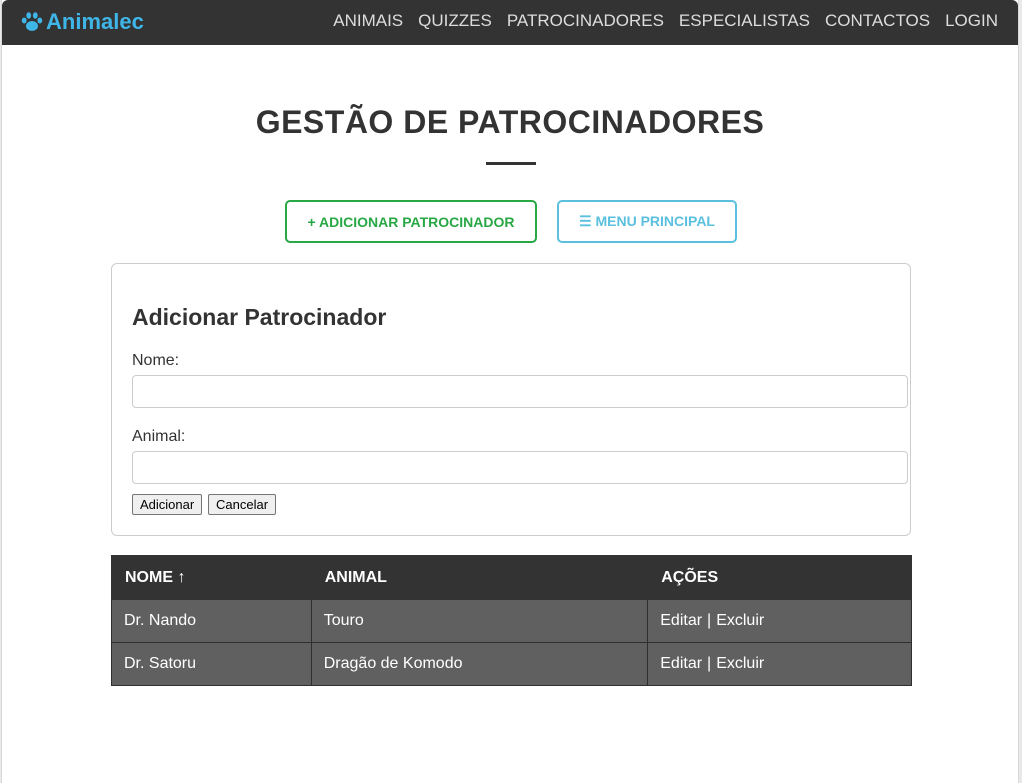 This screenshot has height=783, width=1022. What do you see at coordinates (211, 577) in the screenshot?
I see `column-header-nome: NOME ↑` at bounding box center [211, 577].